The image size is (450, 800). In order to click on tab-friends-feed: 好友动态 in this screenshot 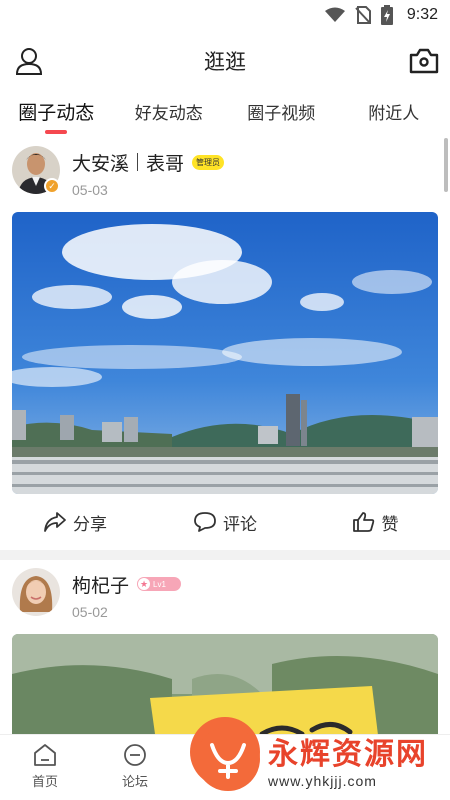, I will do `click(169, 114)`.